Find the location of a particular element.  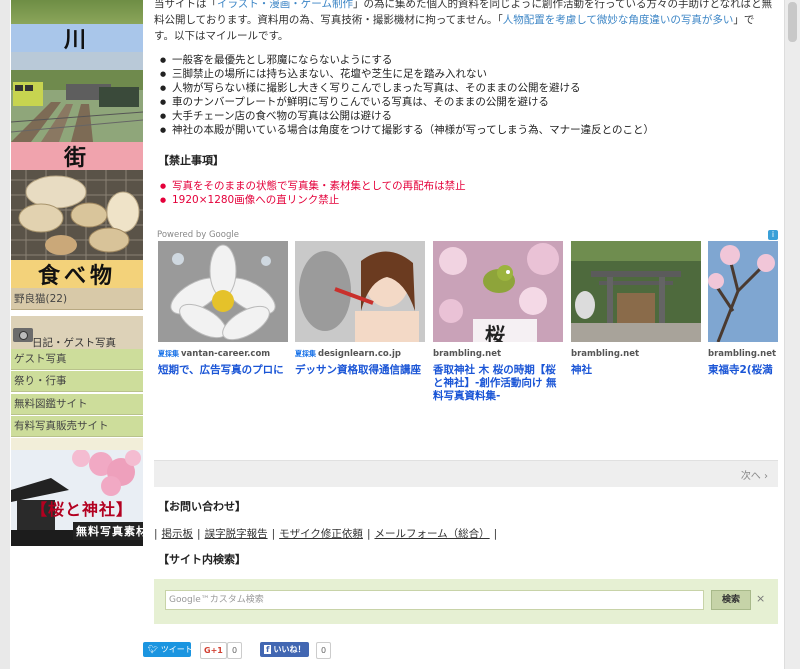

banned-item: 写真をそのままの状態で写真集・素材集としての再配布は禁止 is located at coordinates (312, 186).